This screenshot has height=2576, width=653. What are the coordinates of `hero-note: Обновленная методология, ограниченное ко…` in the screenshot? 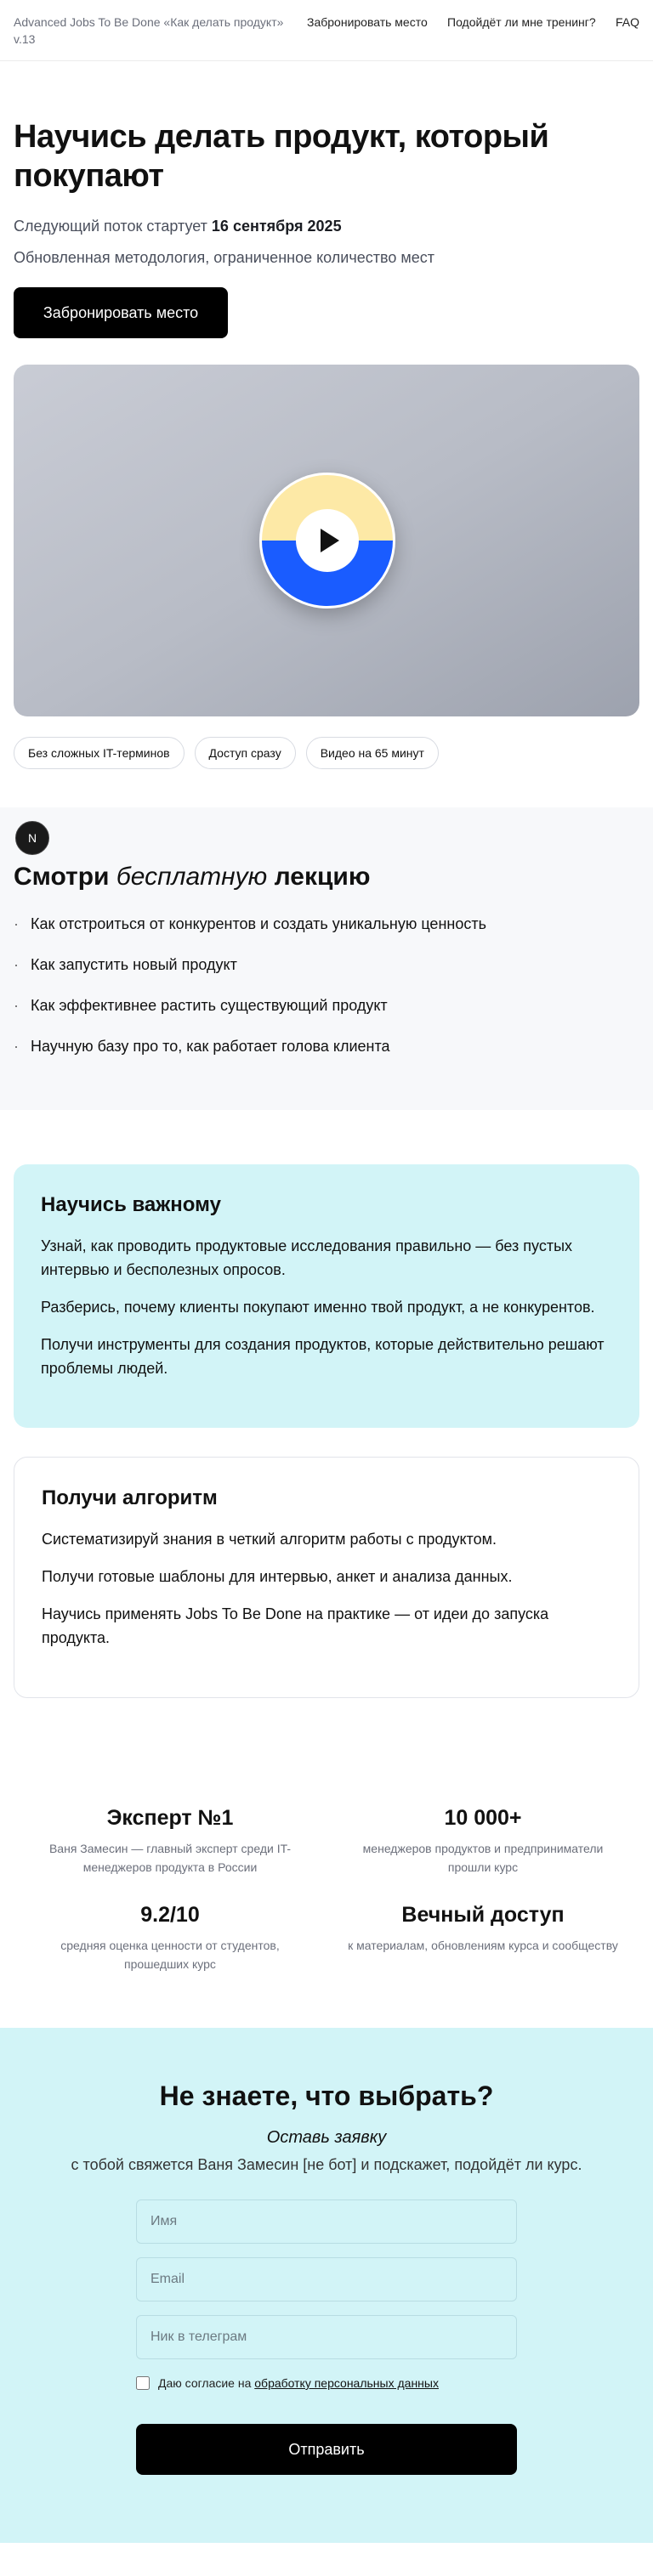 It's located at (224, 257).